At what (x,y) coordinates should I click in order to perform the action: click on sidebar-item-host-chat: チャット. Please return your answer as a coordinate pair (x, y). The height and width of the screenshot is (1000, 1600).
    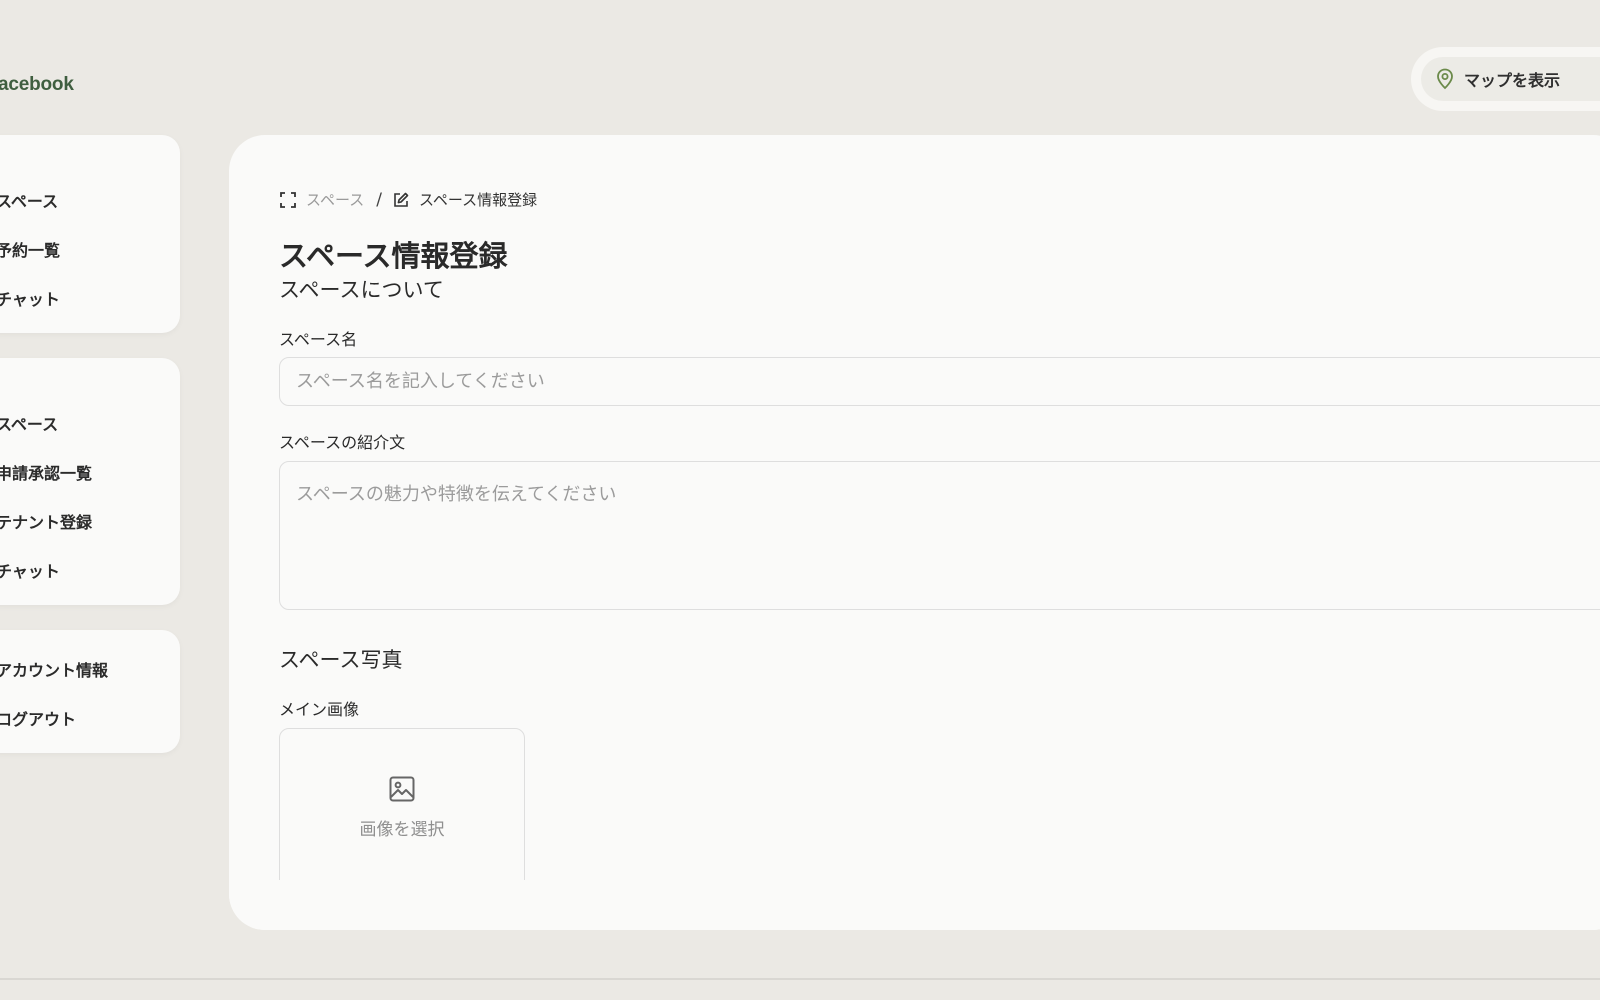
    Looking at the image, I should click on (30, 570).